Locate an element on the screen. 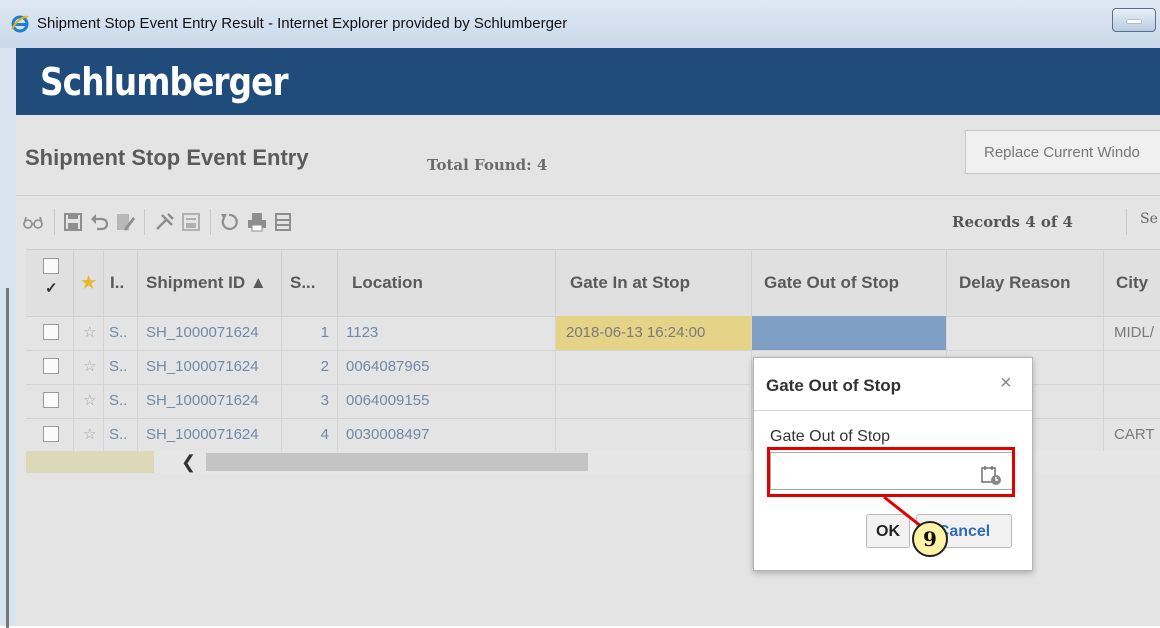  cell-location: 1123 is located at coordinates (447, 333).